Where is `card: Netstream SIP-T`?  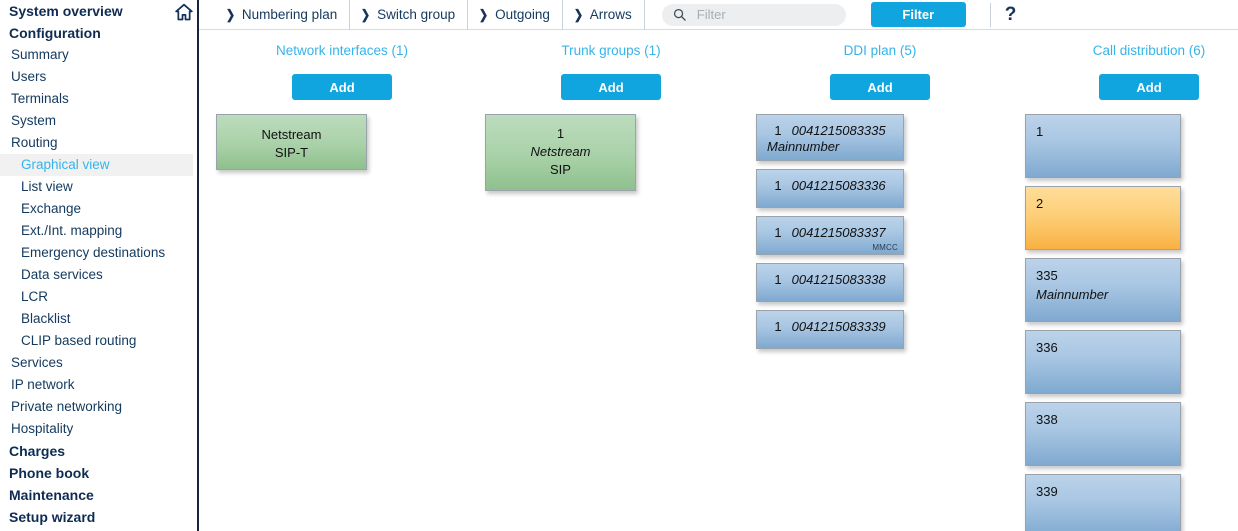 card: Netstream SIP-T is located at coordinates (291, 142).